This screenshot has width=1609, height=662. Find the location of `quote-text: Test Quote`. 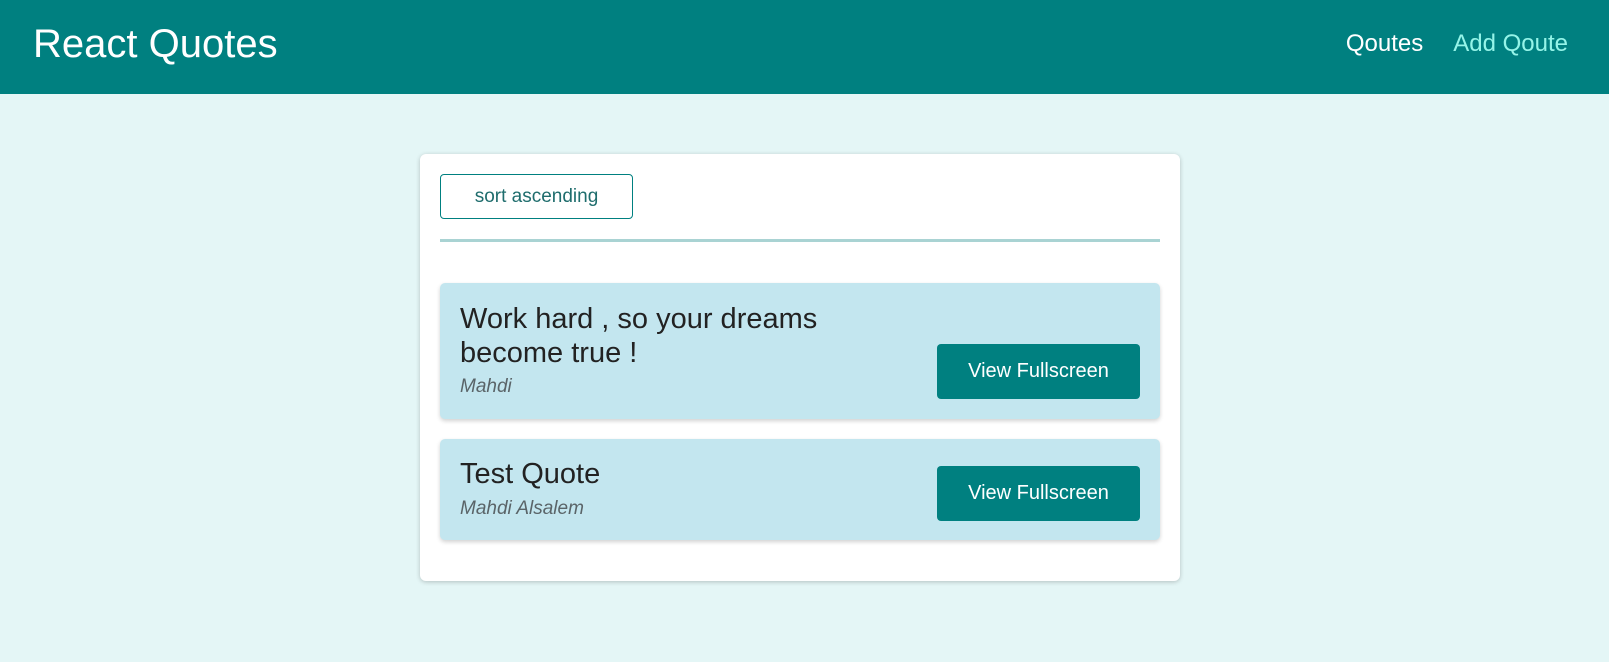

quote-text: Test Quote is located at coordinates (530, 474).